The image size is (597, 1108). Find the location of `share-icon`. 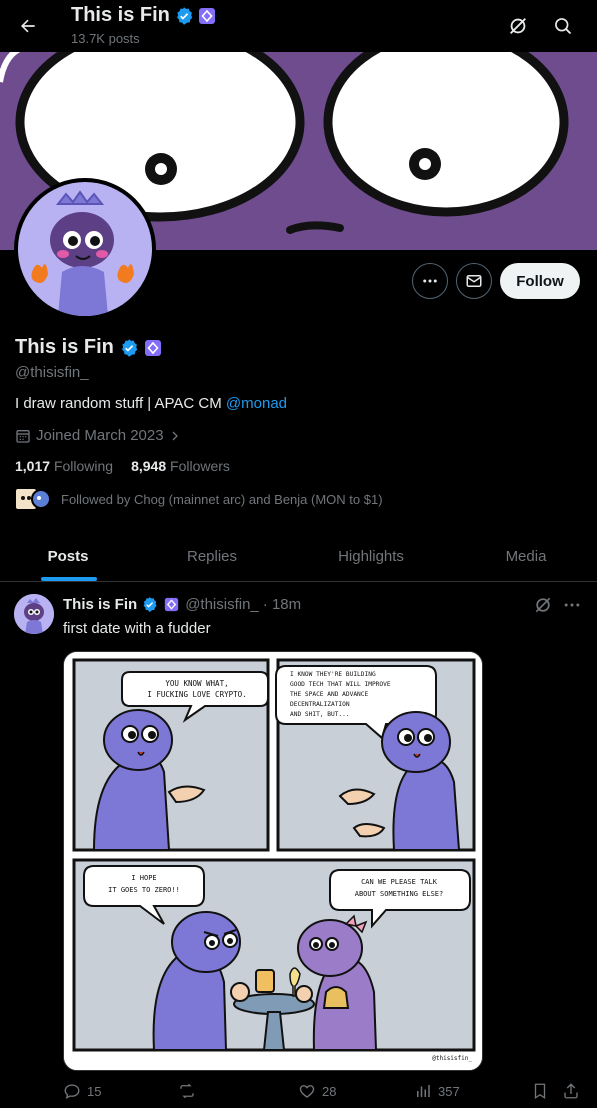

share-icon is located at coordinates (571, 1091).